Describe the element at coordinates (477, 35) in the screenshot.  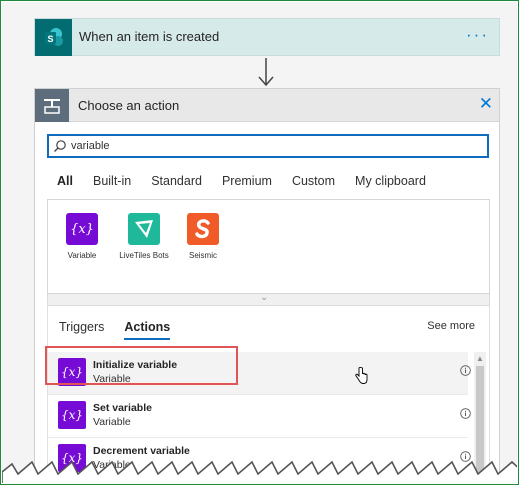
I see `more-options-icon: ···` at that location.